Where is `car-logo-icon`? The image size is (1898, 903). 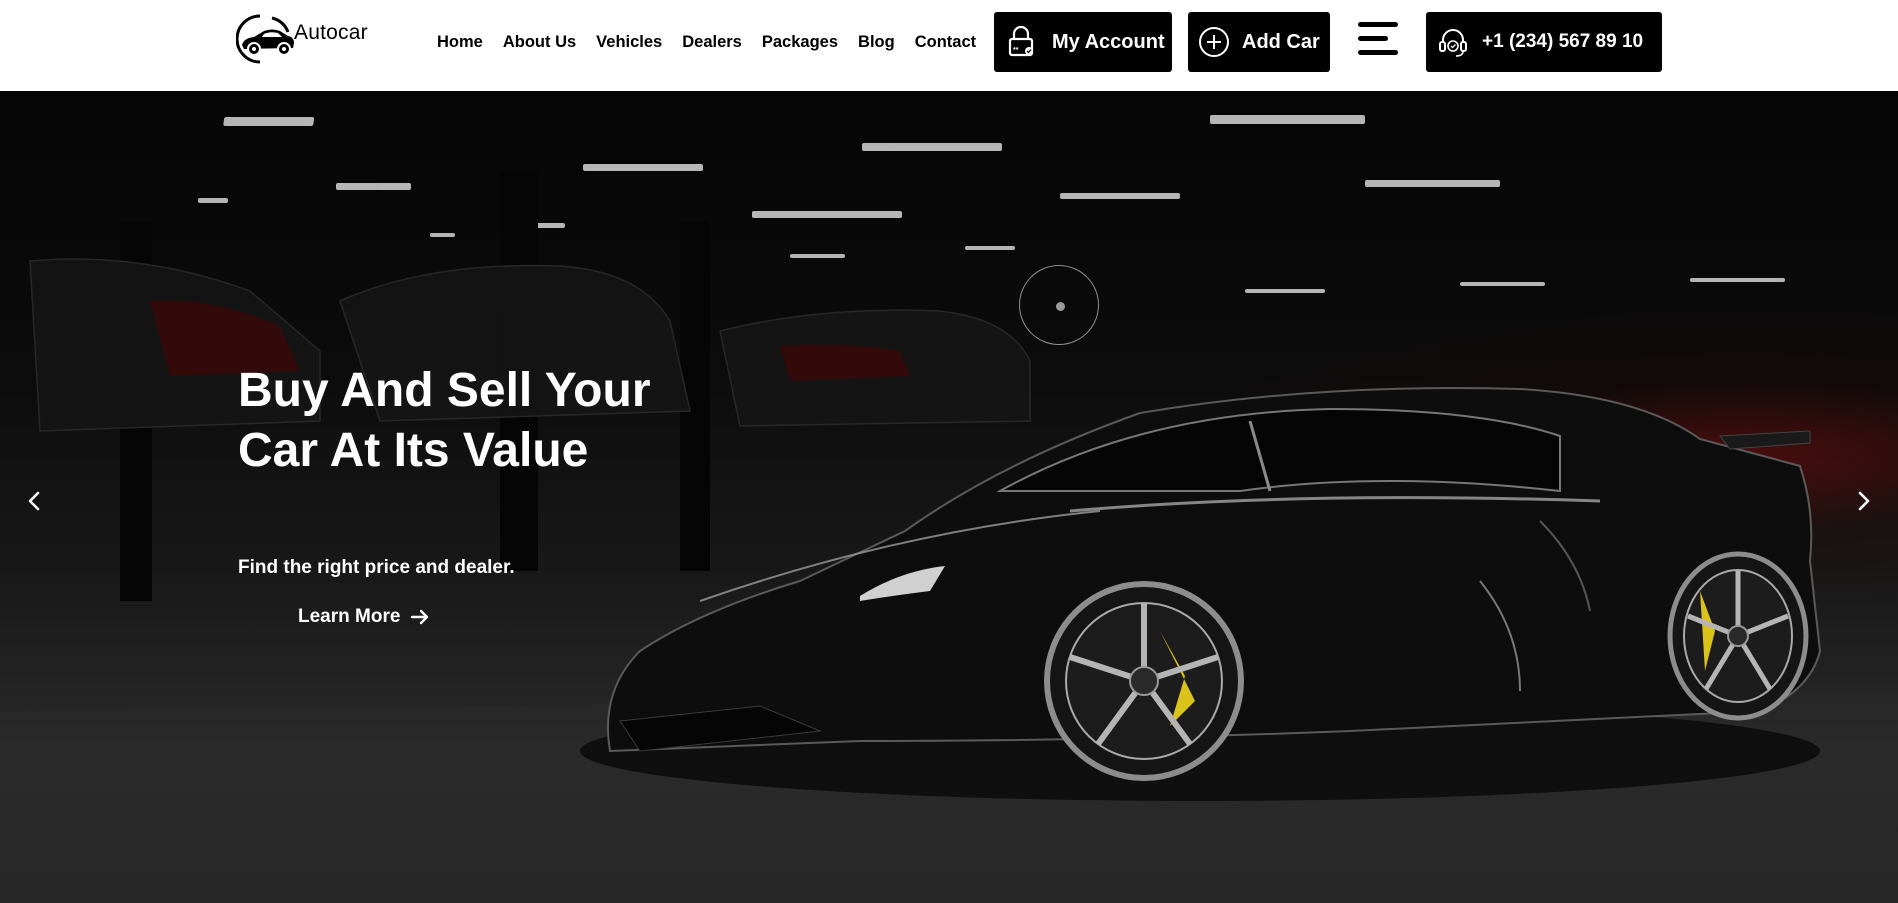
car-logo-icon is located at coordinates (265, 39).